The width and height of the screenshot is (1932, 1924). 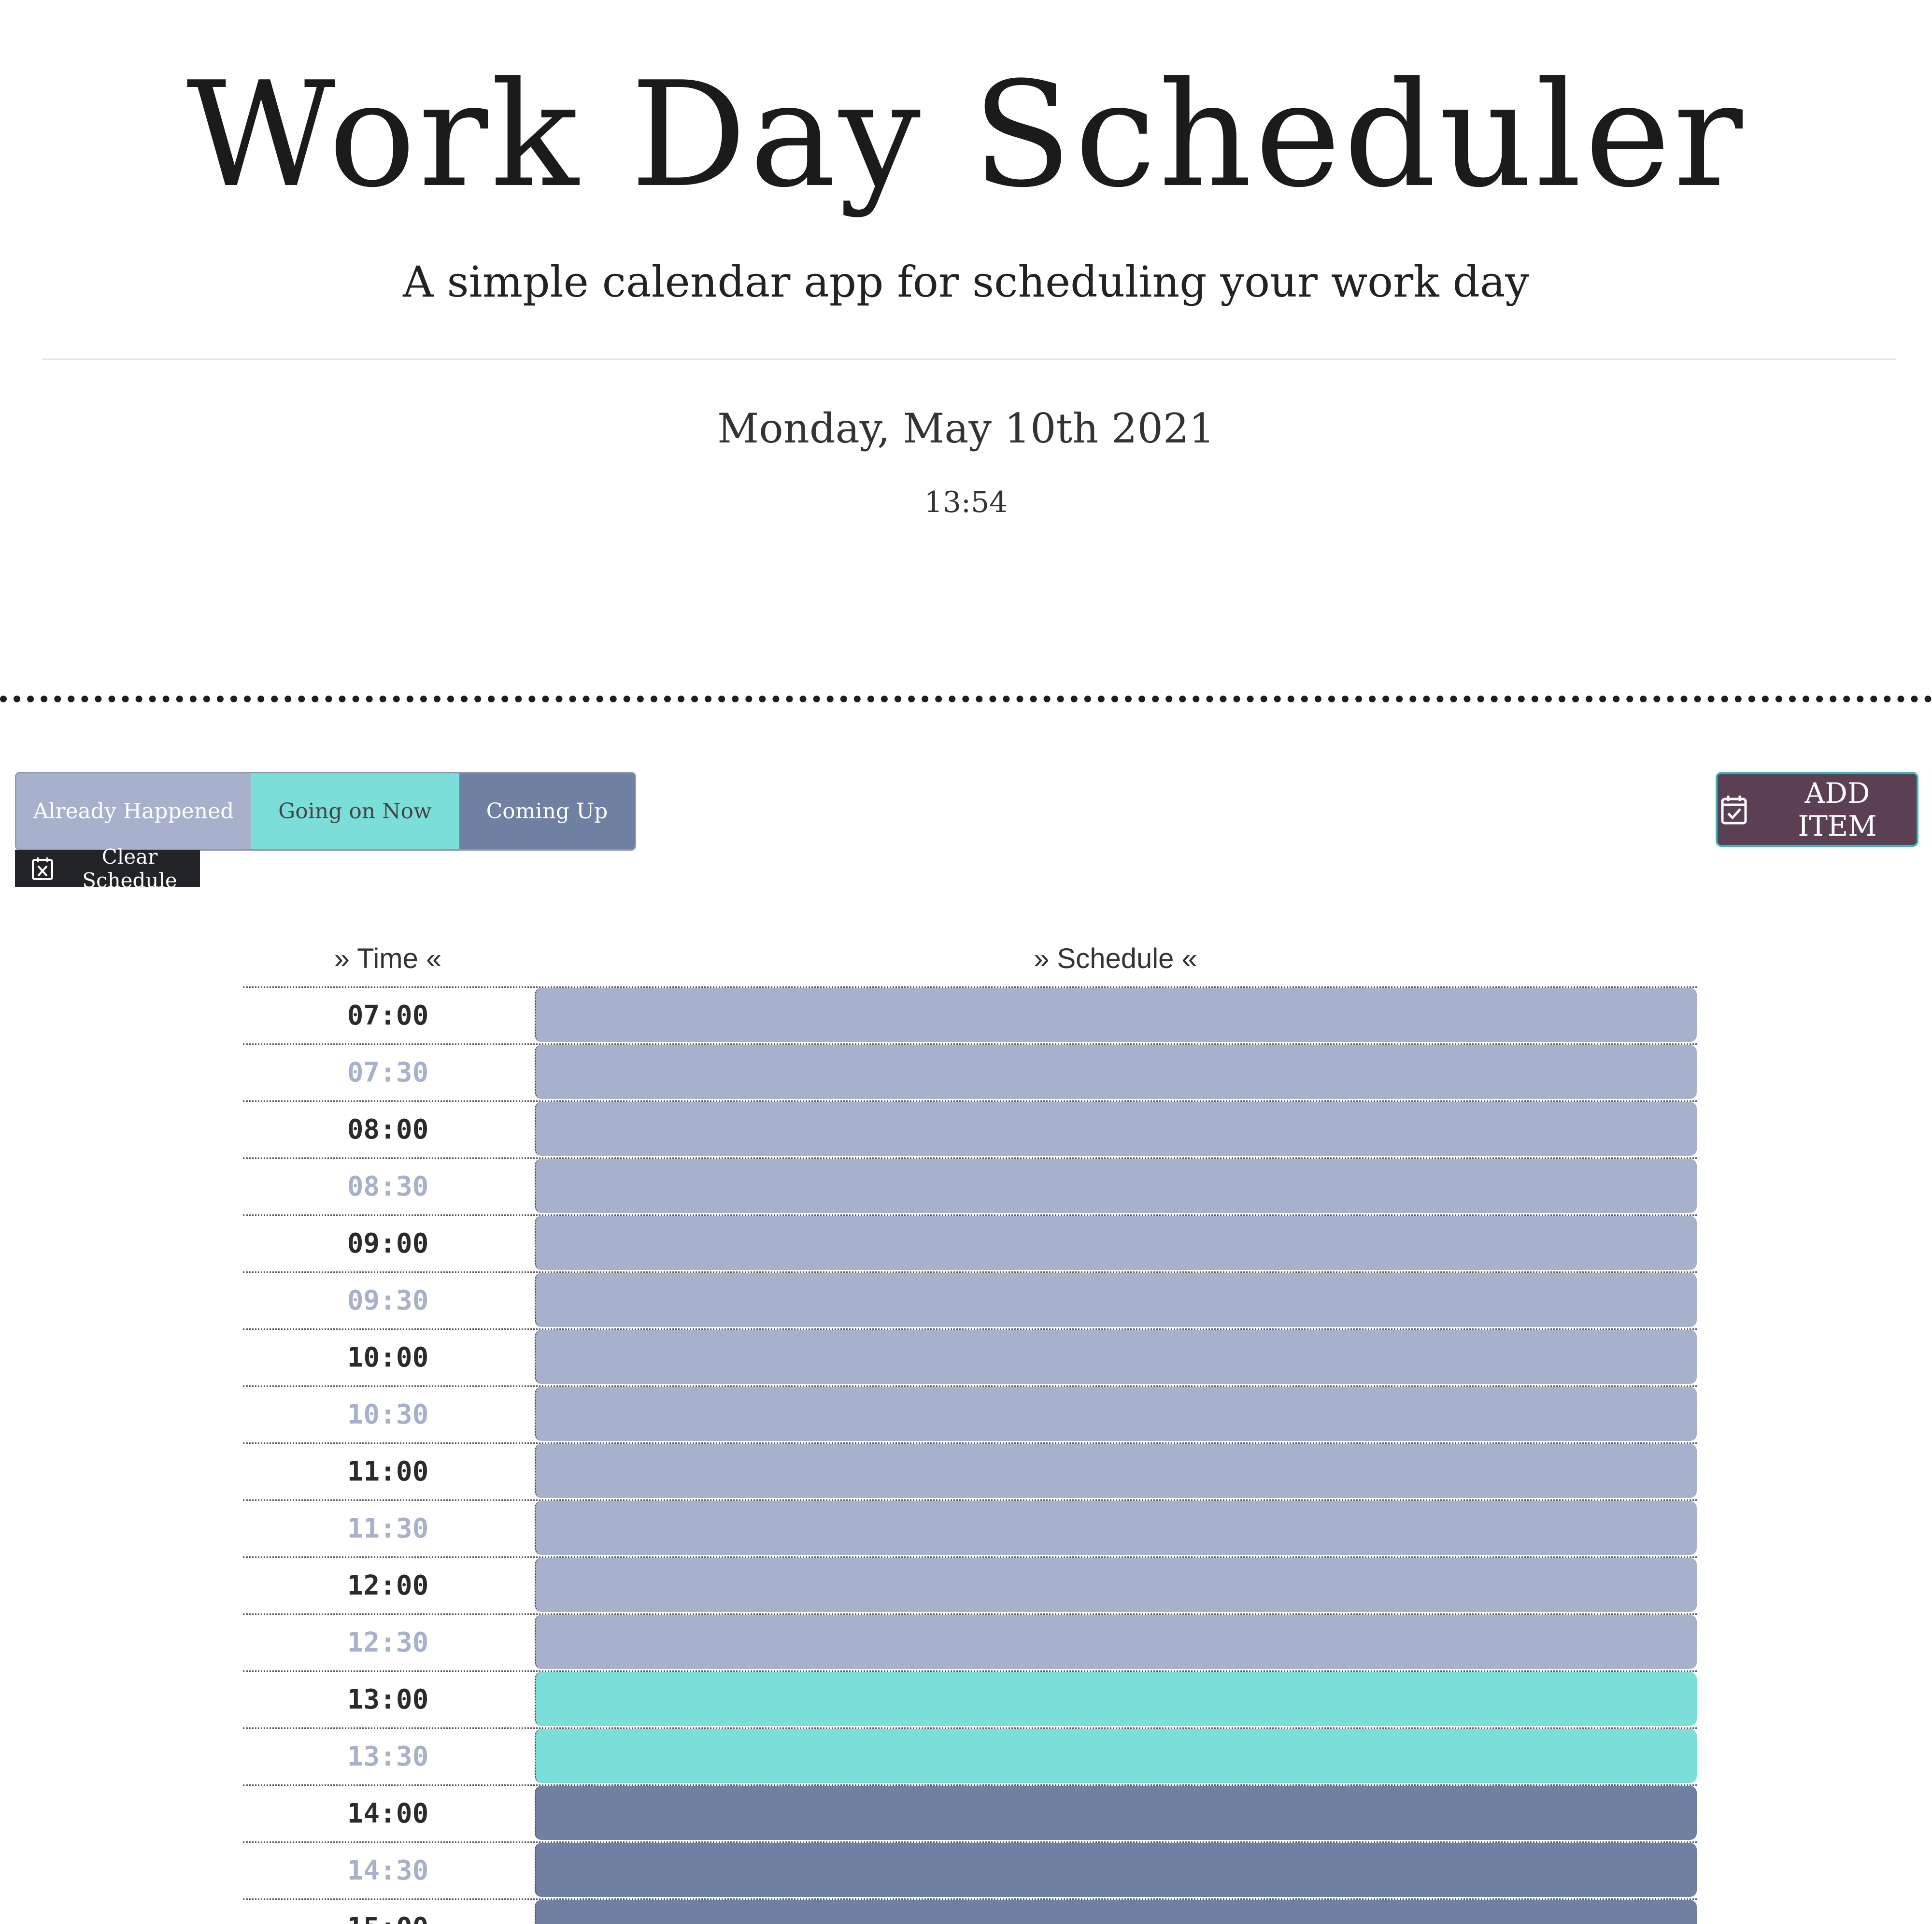 I want to click on add-item-button: ADD ITEM, so click(x=1817, y=809).